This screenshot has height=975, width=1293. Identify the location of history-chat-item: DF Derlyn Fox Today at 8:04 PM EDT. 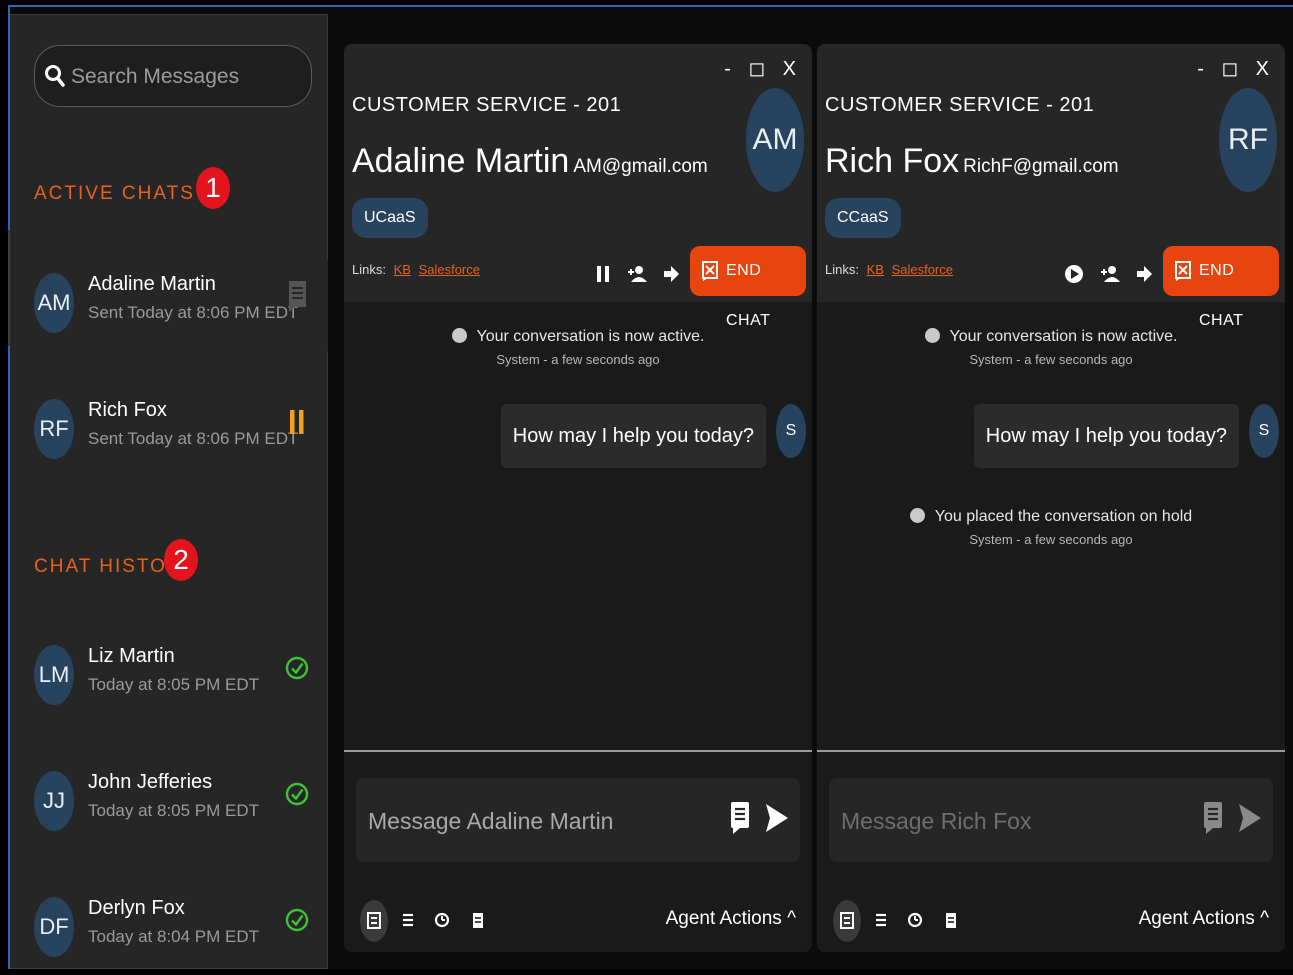
(169, 929).